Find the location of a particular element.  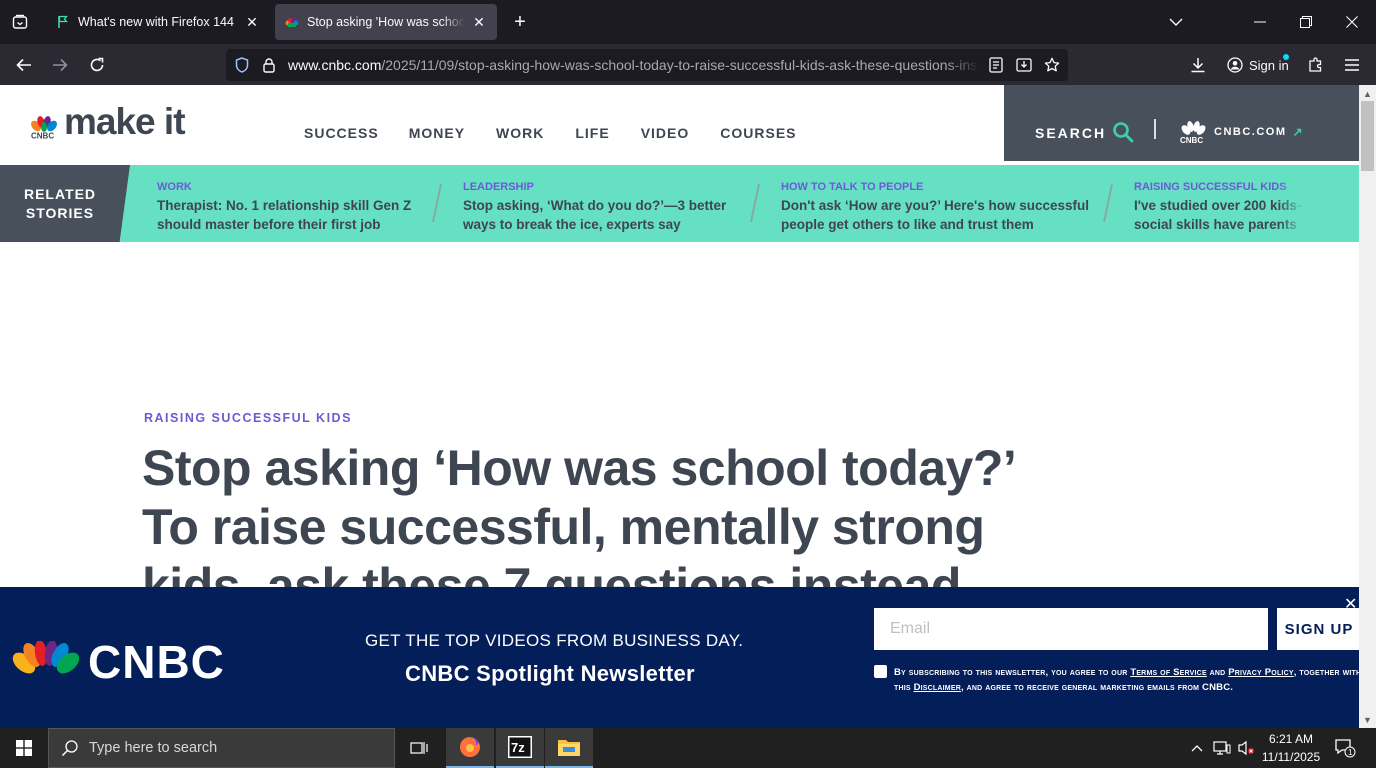

firefox-taskbar-icon is located at coordinates (470, 748).